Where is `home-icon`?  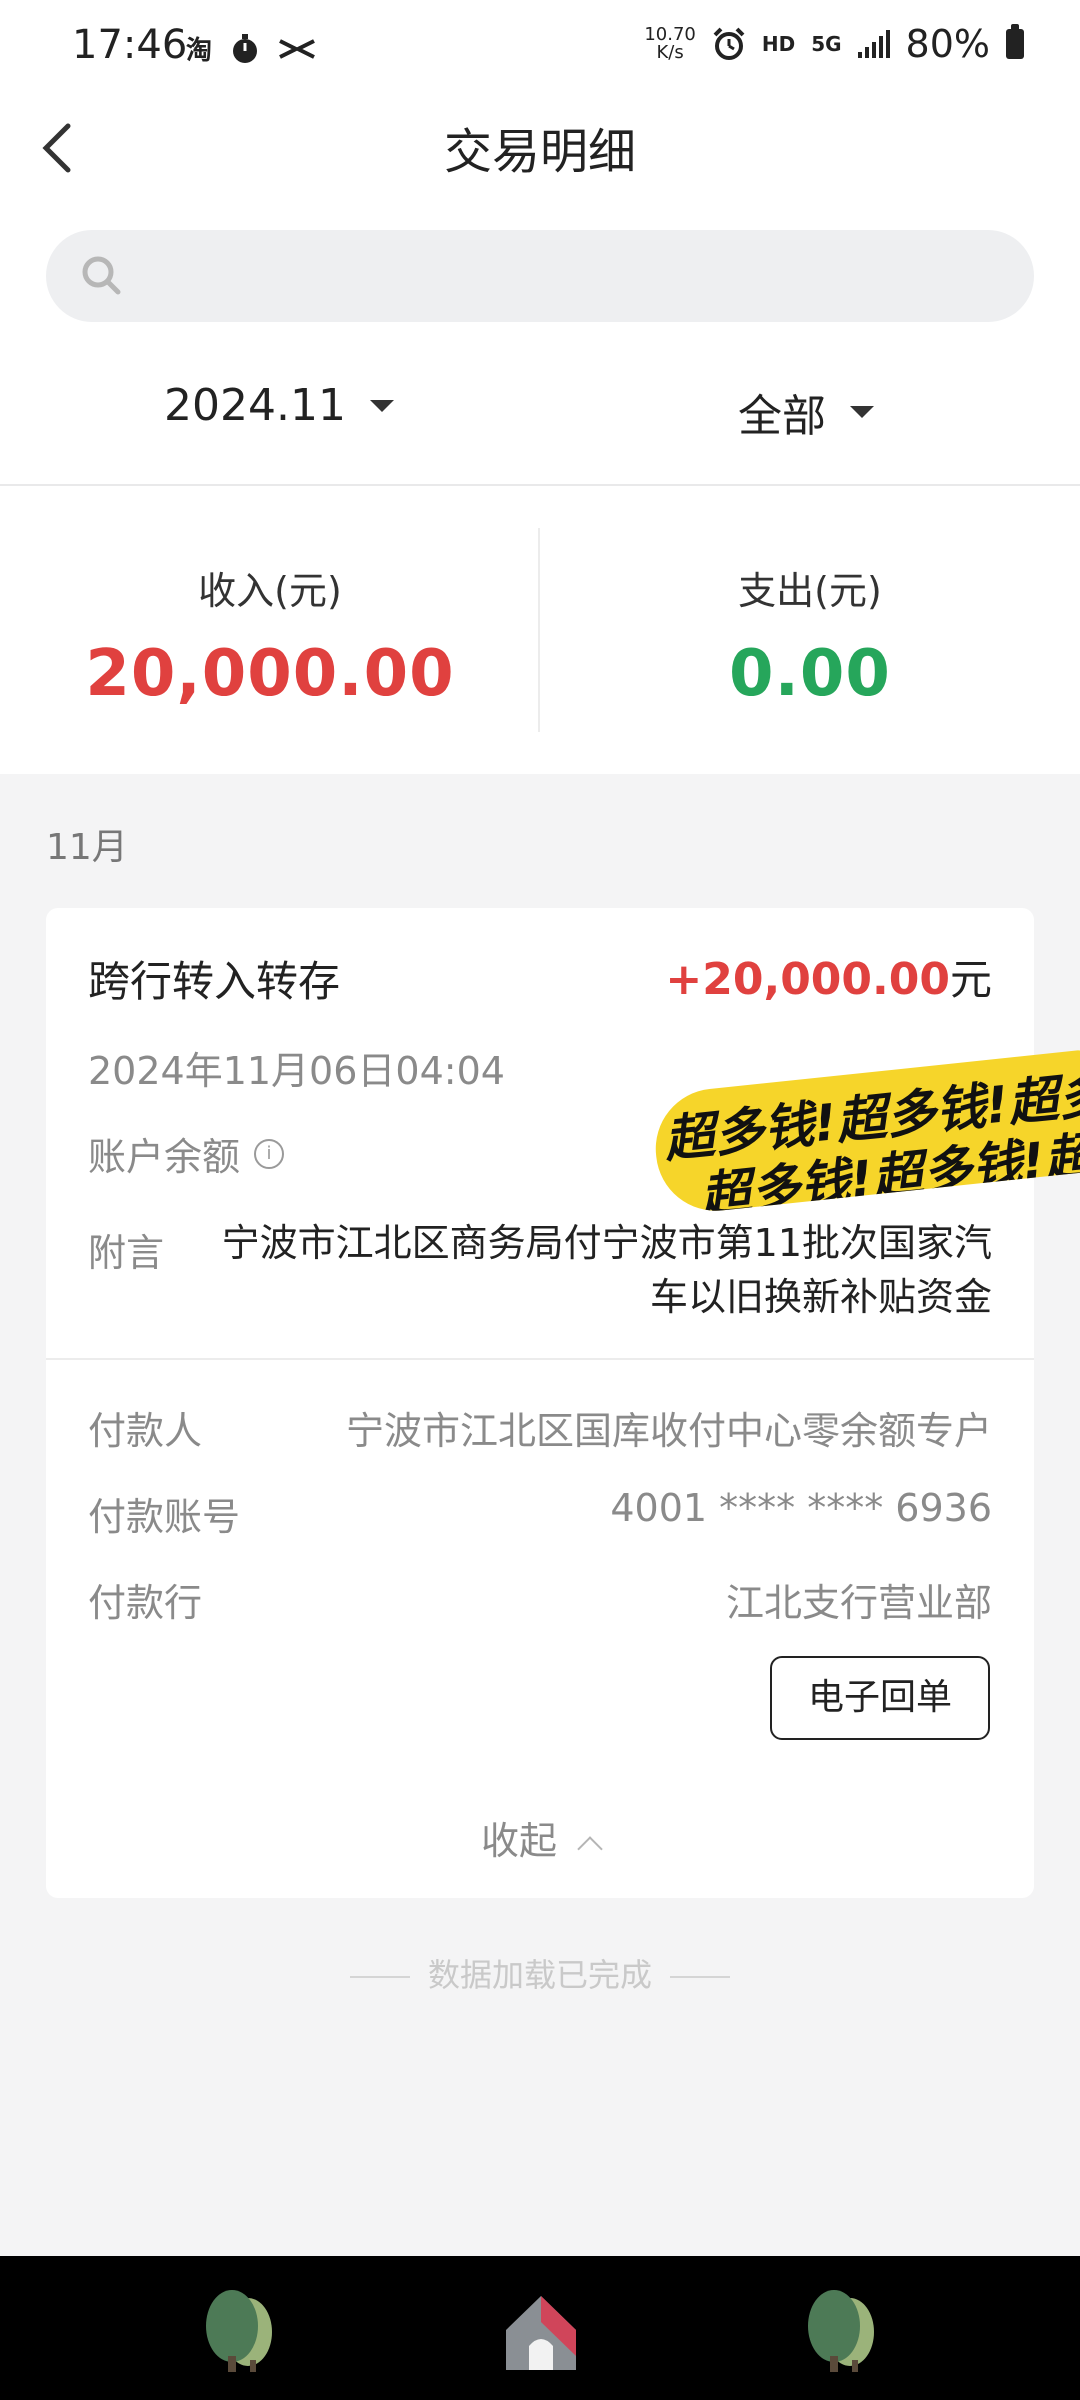
home-icon is located at coordinates (541, 2331).